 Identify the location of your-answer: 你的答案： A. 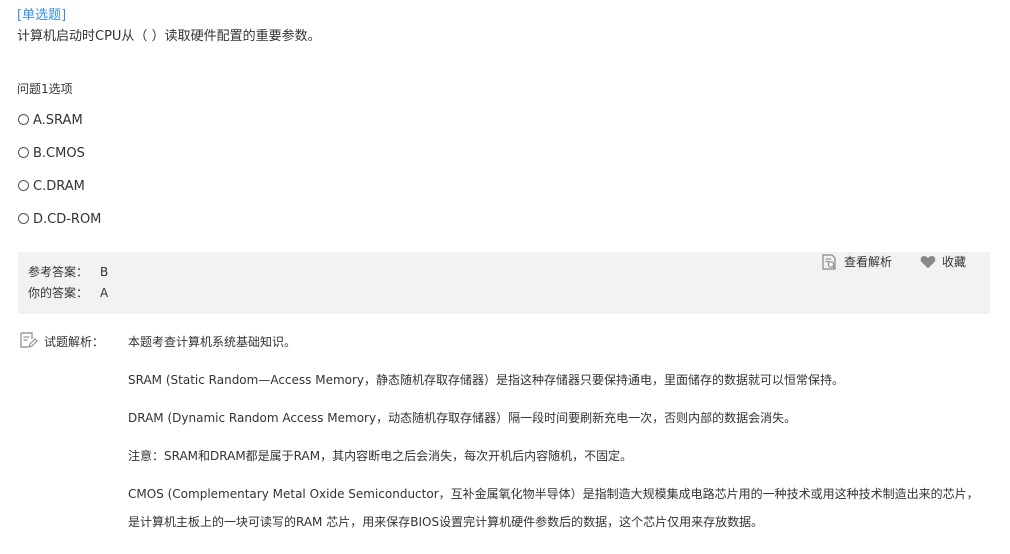
(68, 293).